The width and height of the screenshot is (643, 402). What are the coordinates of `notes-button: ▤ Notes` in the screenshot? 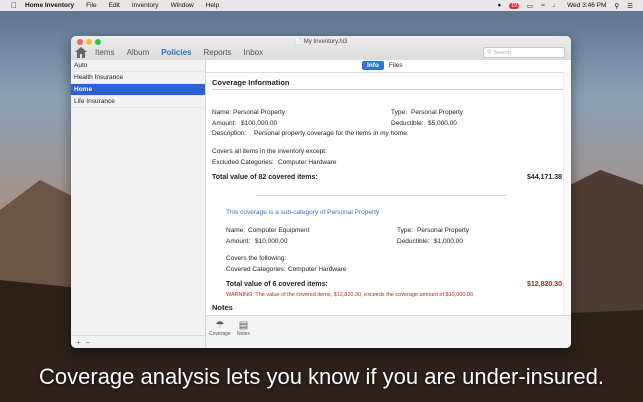 It's located at (243, 328).